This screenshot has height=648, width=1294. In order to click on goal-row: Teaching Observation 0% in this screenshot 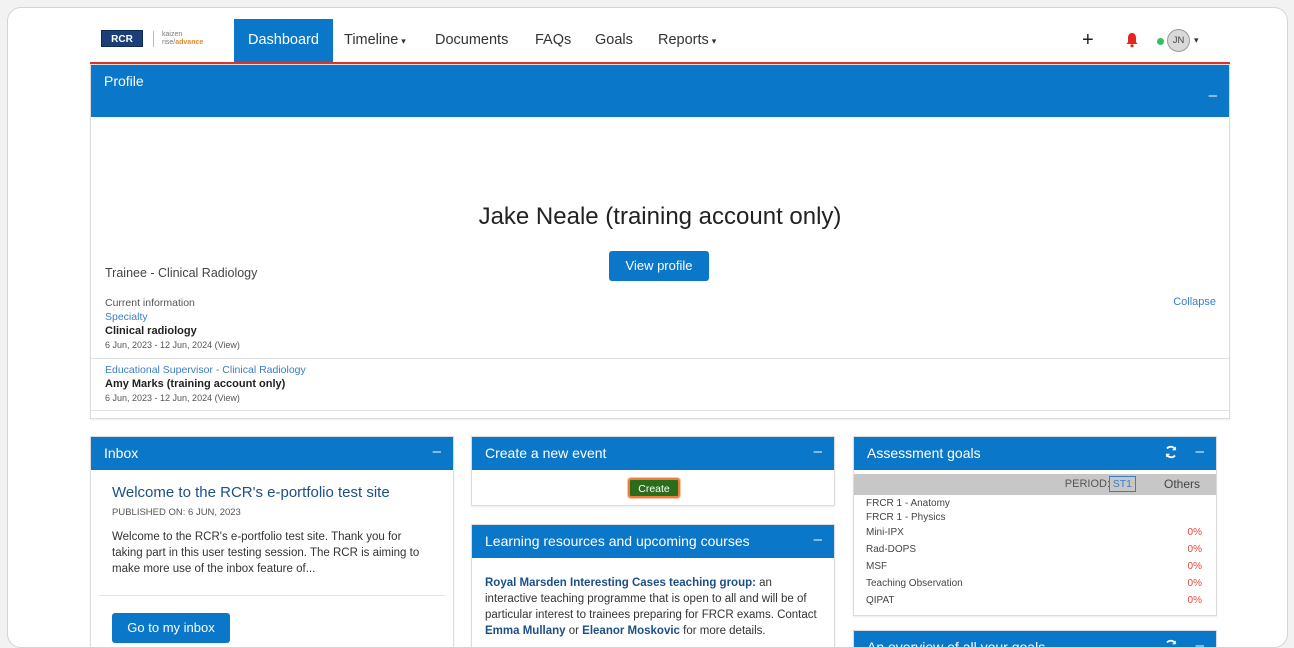, I will do `click(1034, 584)`.